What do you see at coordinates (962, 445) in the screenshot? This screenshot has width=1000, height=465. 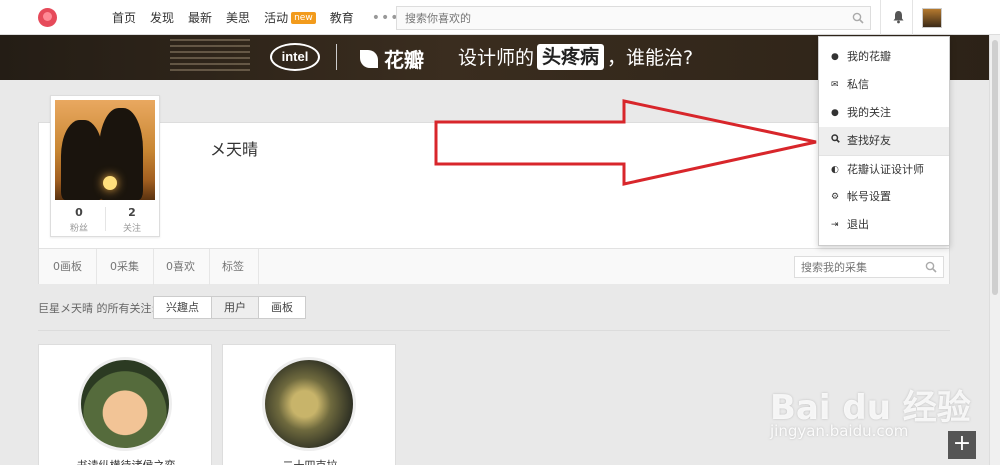 I see `add-button: +` at bounding box center [962, 445].